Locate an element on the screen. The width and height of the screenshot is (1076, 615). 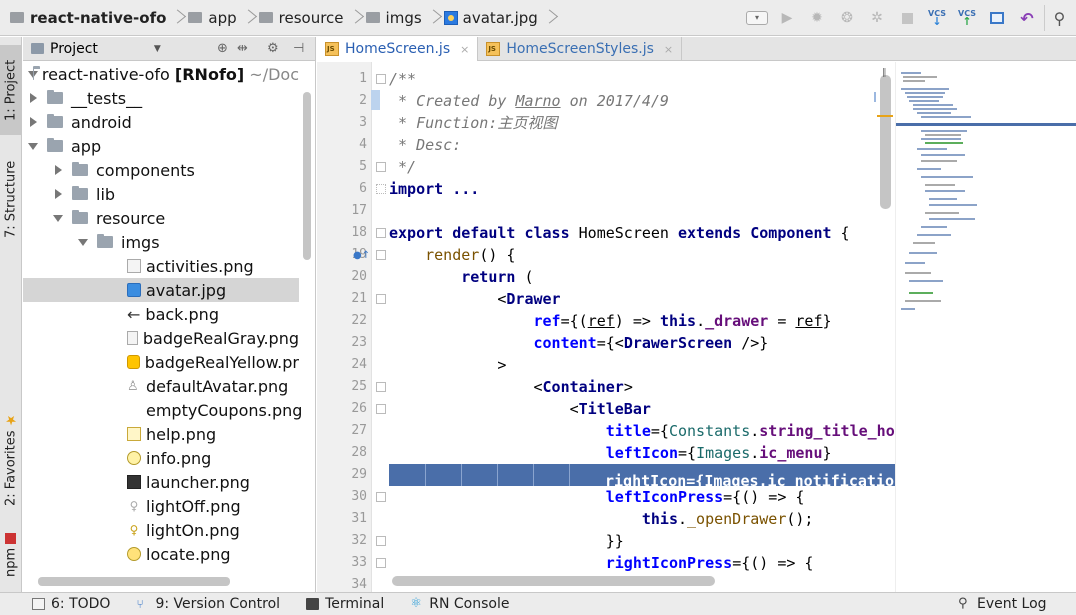
line-number: 30 is located at coordinates (359, 496).